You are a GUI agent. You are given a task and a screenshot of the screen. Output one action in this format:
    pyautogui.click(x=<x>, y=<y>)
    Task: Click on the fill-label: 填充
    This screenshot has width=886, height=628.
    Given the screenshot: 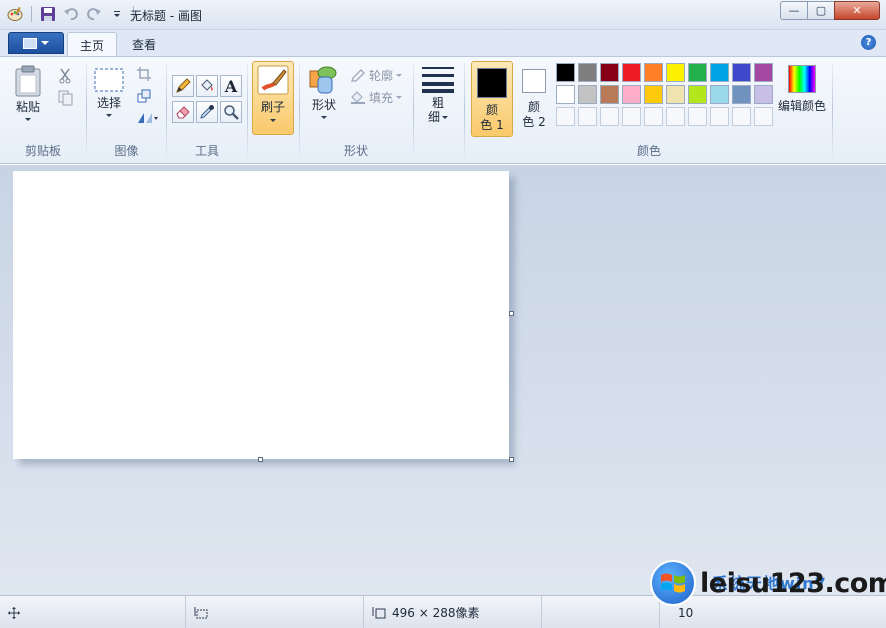 What is the action you would take?
    pyautogui.click(x=381, y=98)
    